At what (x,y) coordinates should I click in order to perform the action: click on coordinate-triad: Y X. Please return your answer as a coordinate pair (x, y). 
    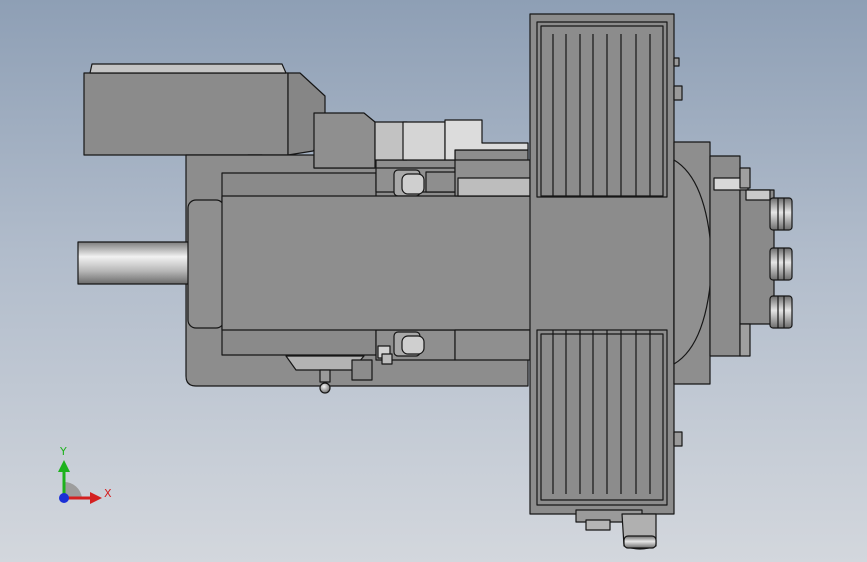
    Looking at the image, I should click on (85, 474).